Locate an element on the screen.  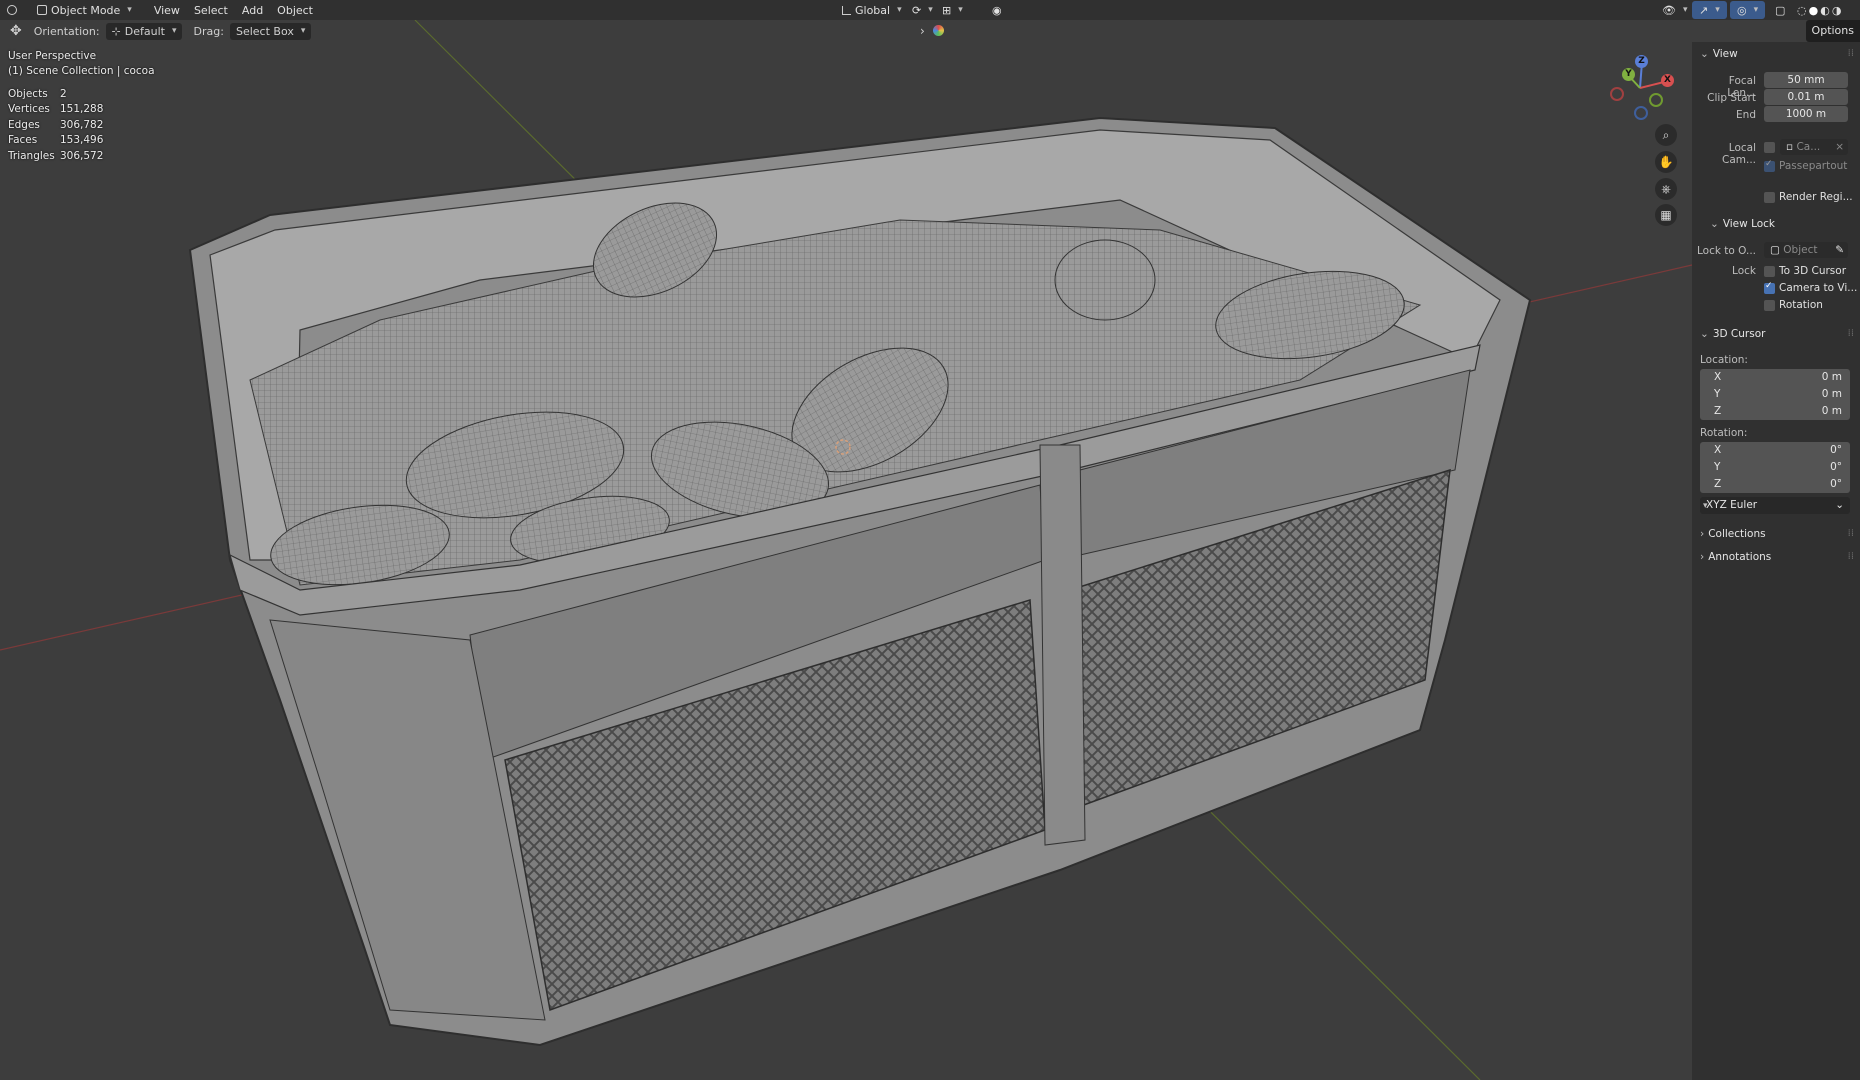
cursor-location-label: Location: is located at coordinates (1724, 360).